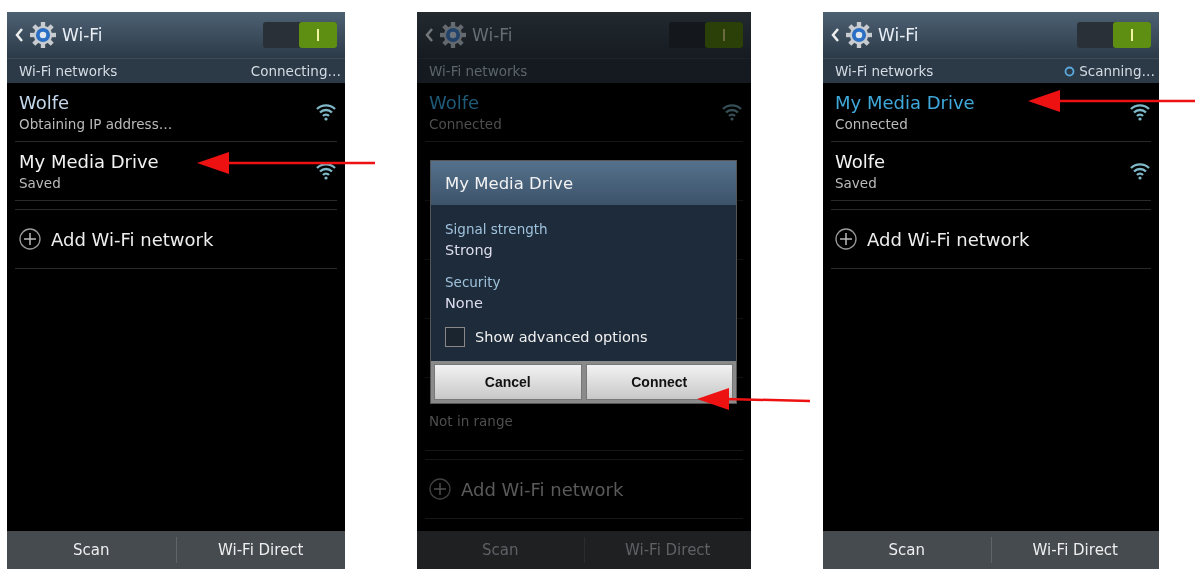  I want to click on field-value: Strong, so click(469, 250).